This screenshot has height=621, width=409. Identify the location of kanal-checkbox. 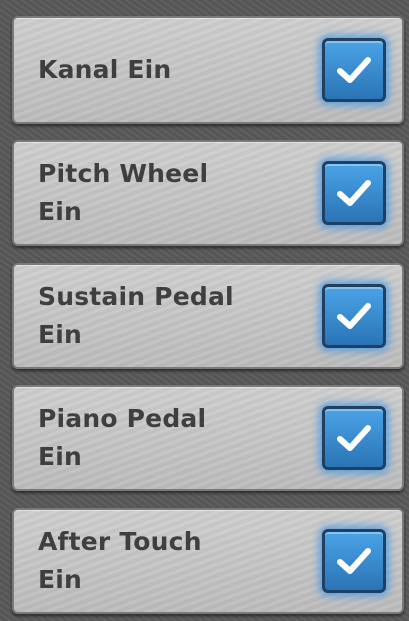
(354, 70).